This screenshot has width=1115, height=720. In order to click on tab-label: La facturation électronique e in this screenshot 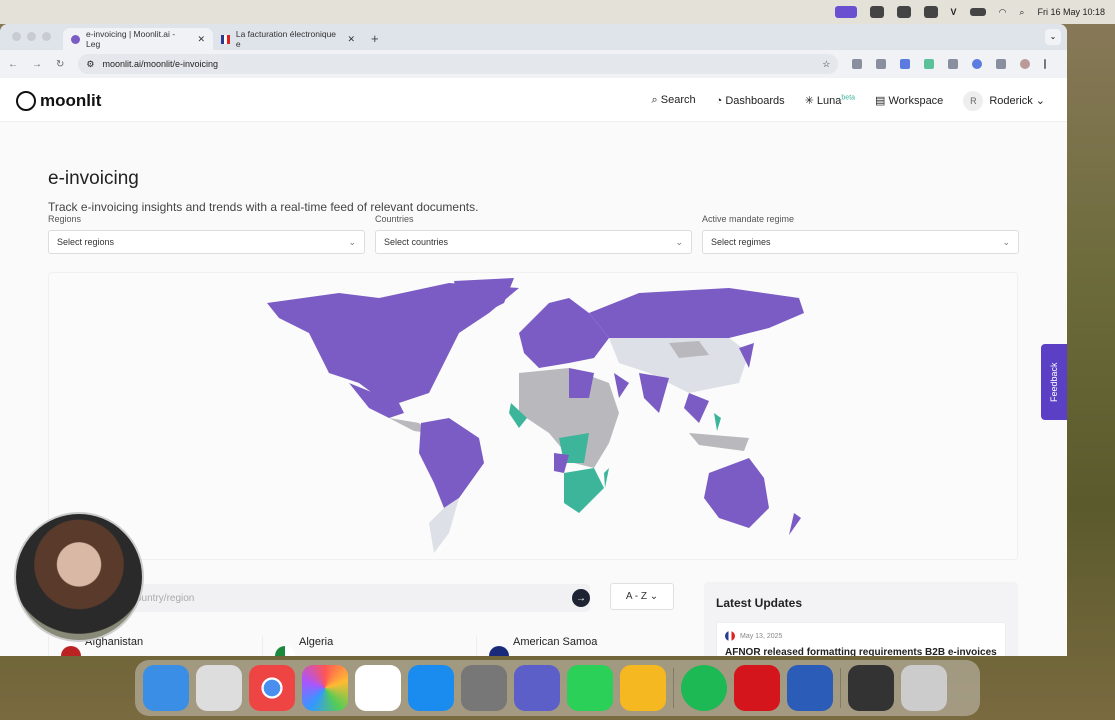, I will do `click(286, 39)`.